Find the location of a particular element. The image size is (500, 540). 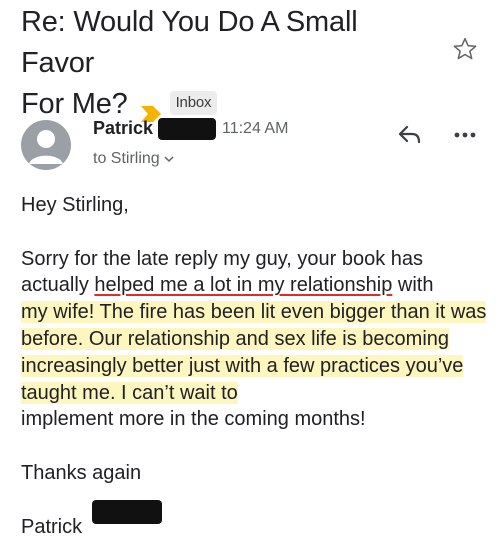

chevron-down-icon is located at coordinates (169, 158).